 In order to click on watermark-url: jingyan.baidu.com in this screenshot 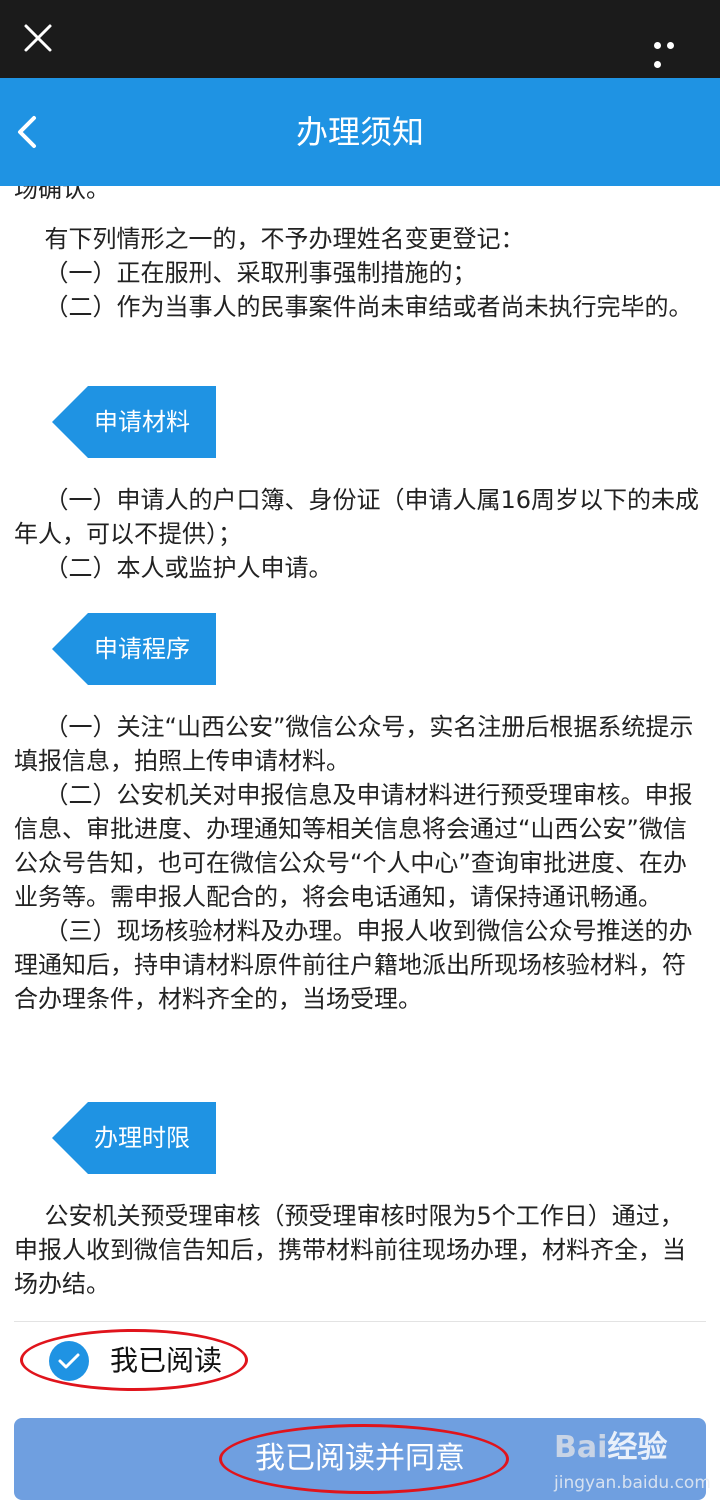, I will do `click(632, 1483)`.